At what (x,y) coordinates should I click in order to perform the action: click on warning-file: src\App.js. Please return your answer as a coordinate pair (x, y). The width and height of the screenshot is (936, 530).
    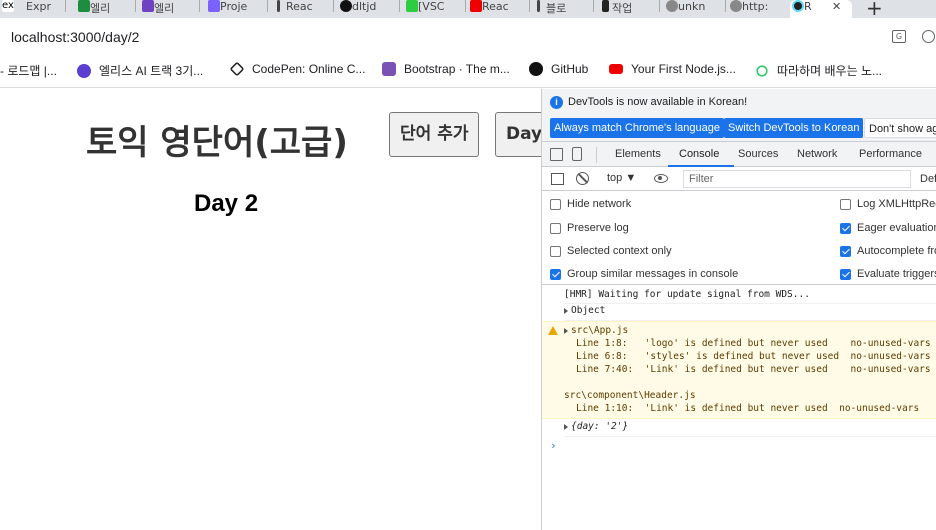
    Looking at the image, I should click on (596, 330).